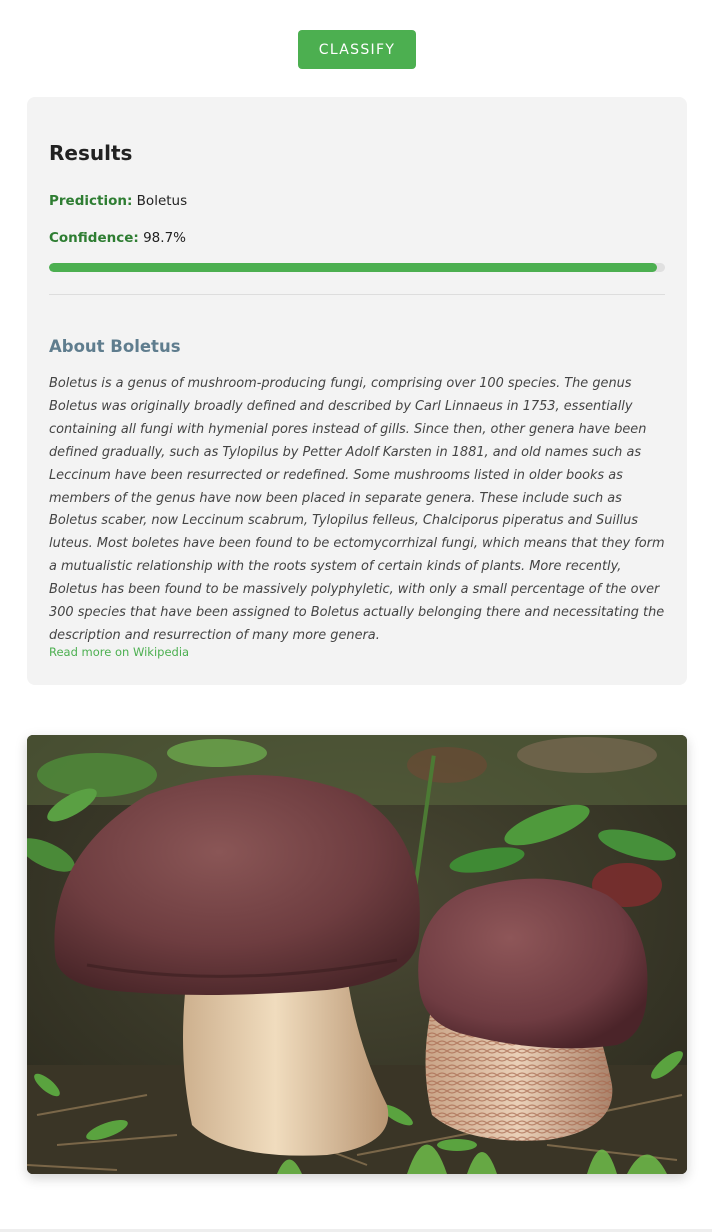 The width and height of the screenshot is (712, 1232). What do you see at coordinates (119, 652) in the screenshot?
I see `wikipedia-link: Read more on Wikipedia` at bounding box center [119, 652].